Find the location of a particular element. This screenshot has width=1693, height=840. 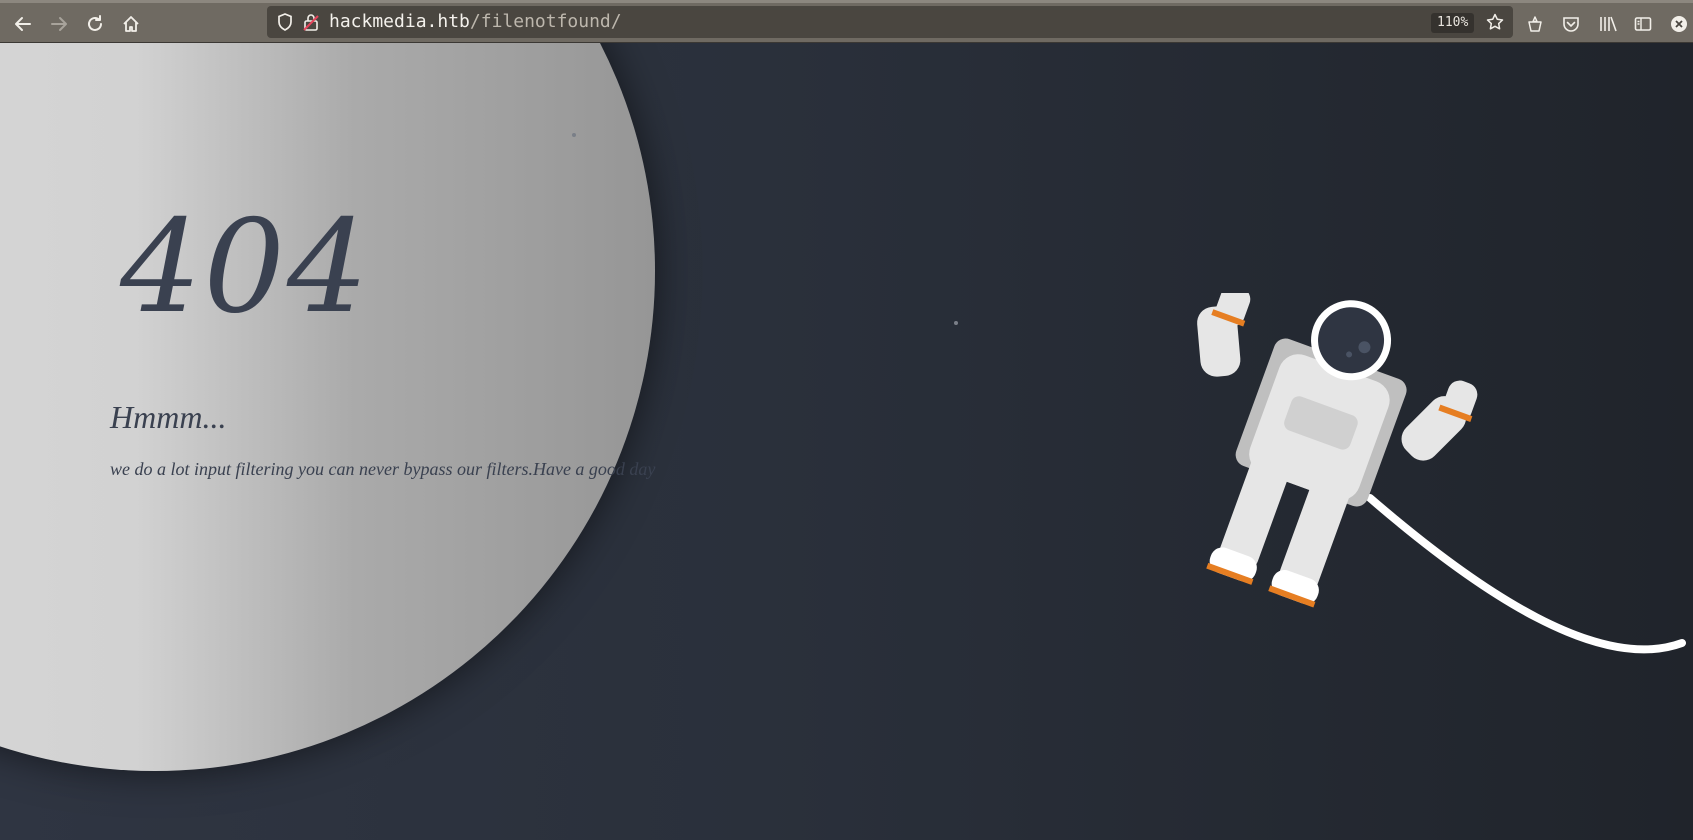

zoom-level-badge: 110% is located at coordinates (1453, 23).